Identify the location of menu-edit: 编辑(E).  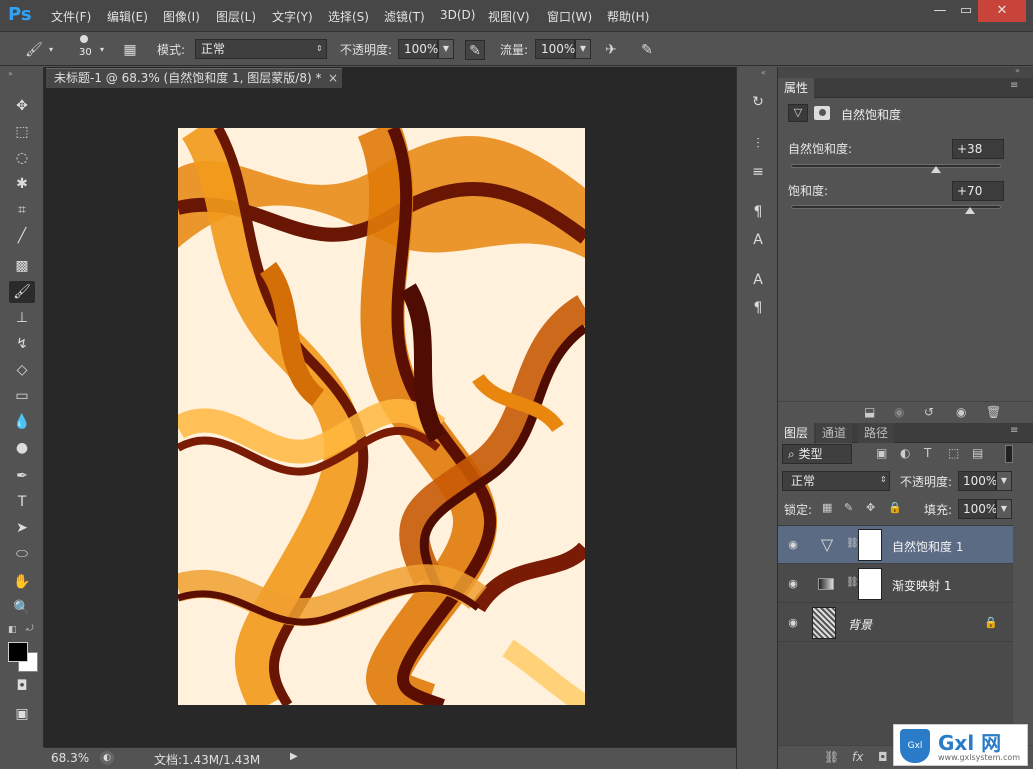
(127, 16).